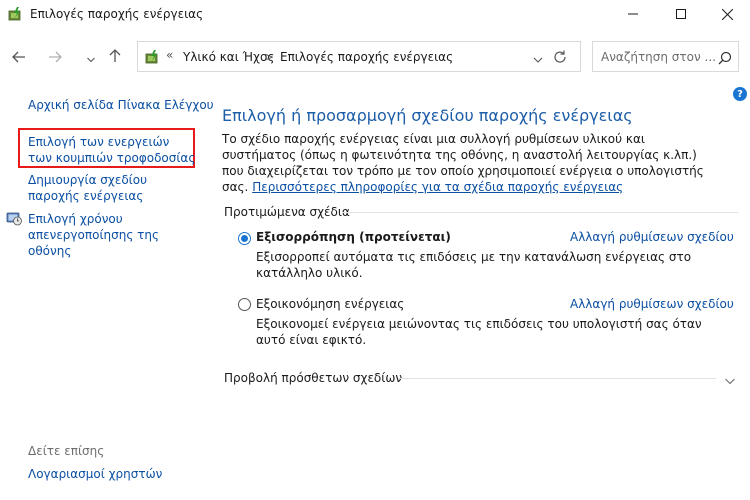 This screenshot has width=750, height=500. I want to click on balanced-plan-radio, so click(244, 238).